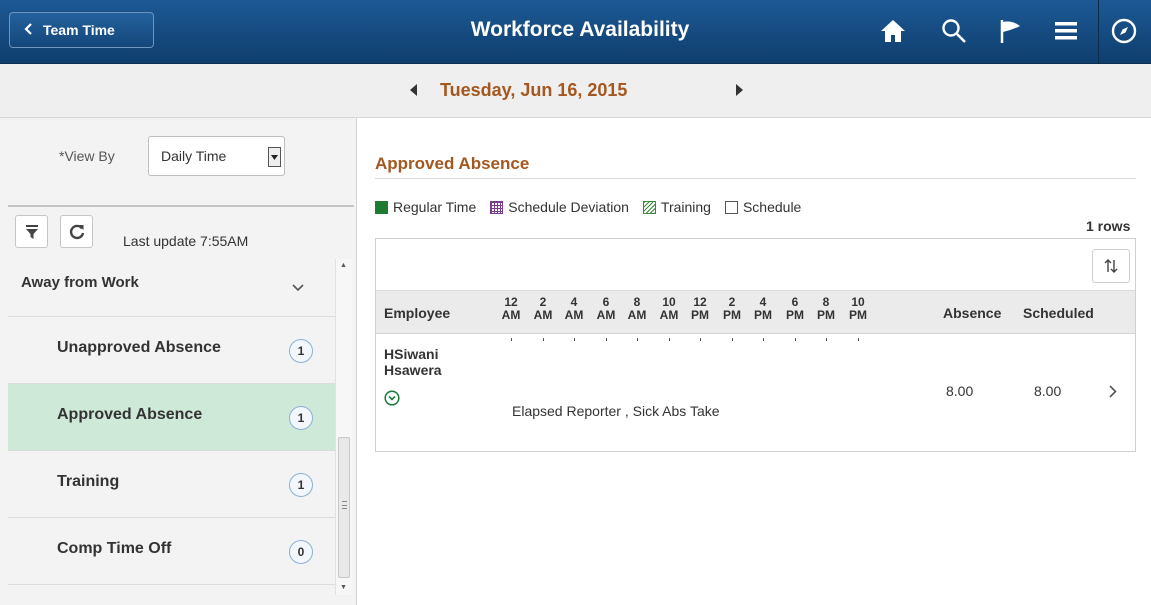  Describe the element at coordinates (739, 90) in the screenshot. I see `next-date-button` at that location.